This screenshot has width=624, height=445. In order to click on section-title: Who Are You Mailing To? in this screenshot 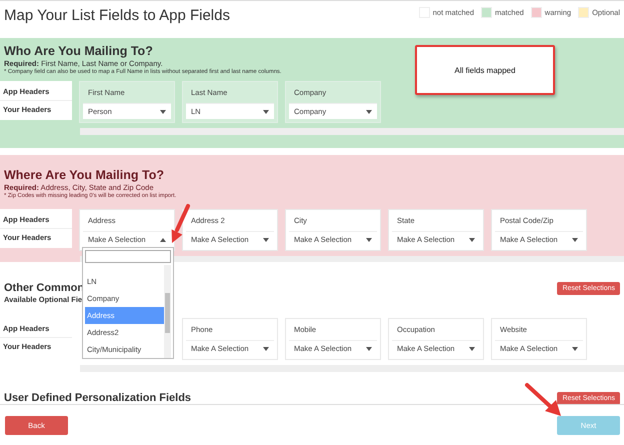, I will do `click(79, 51)`.